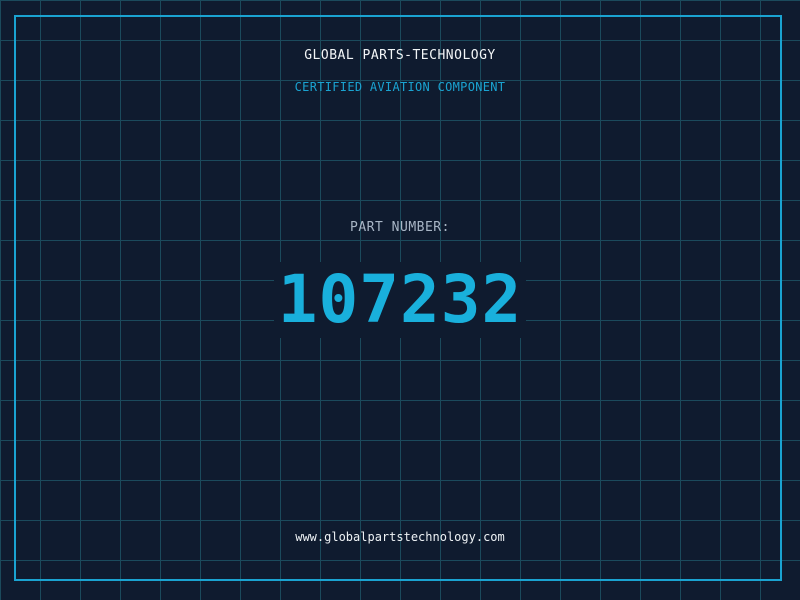 Image resolution: width=800 pixels, height=600 pixels. Describe the element at coordinates (400, 227) in the screenshot. I see `part-number-label: PART NUMBER:` at that location.